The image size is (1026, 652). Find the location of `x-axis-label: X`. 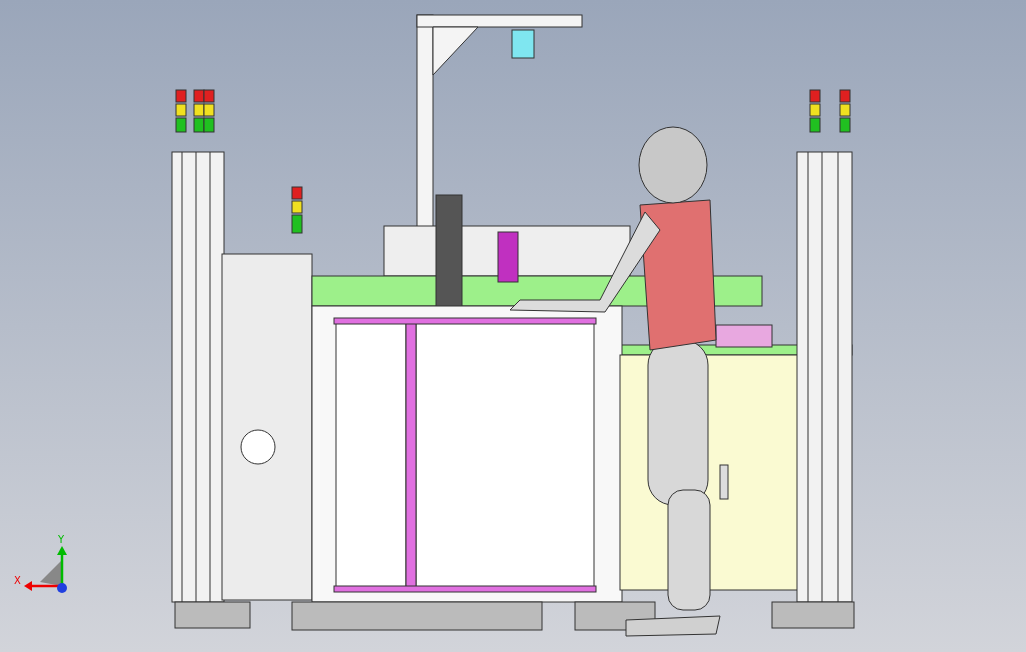

x-axis-label: X is located at coordinates (17, 580).